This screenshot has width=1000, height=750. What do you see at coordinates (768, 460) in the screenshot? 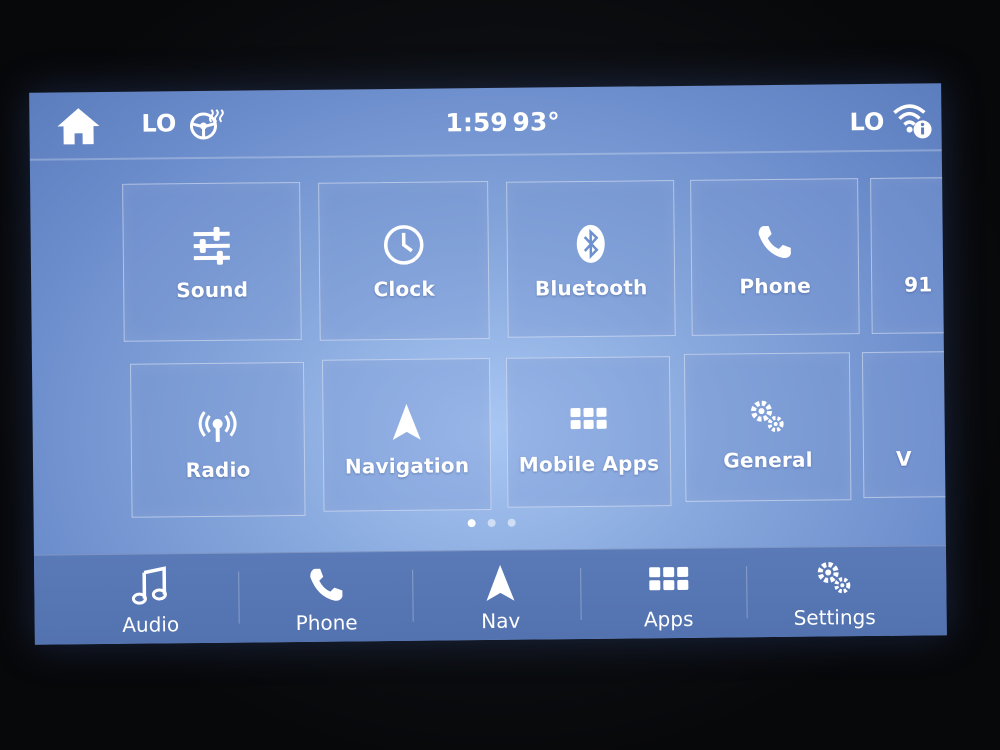
I see `tile-label: General` at bounding box center [768, 460].